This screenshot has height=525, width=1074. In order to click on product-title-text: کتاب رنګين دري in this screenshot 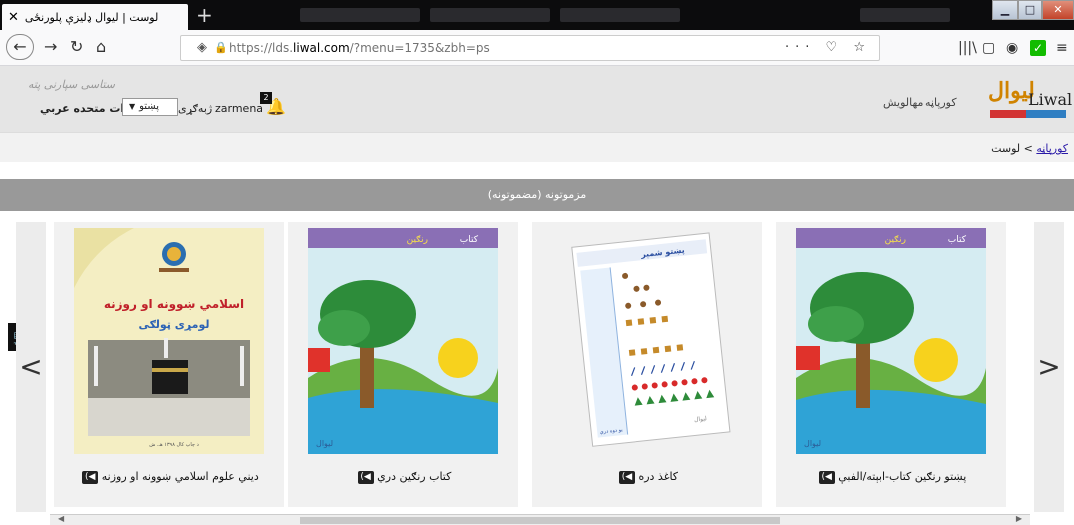, I will do `click(414, 476)`.